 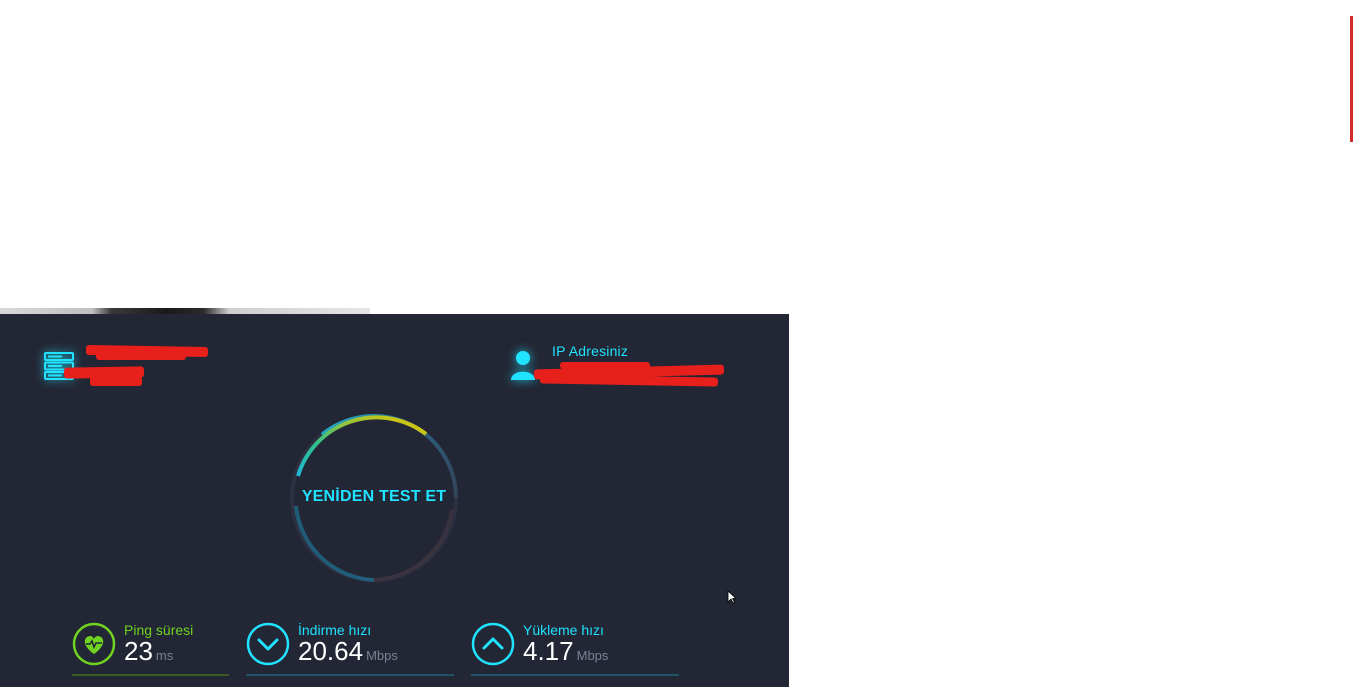 I want to click on ping-value-line: 23 ms, so click(x=148, y=651).